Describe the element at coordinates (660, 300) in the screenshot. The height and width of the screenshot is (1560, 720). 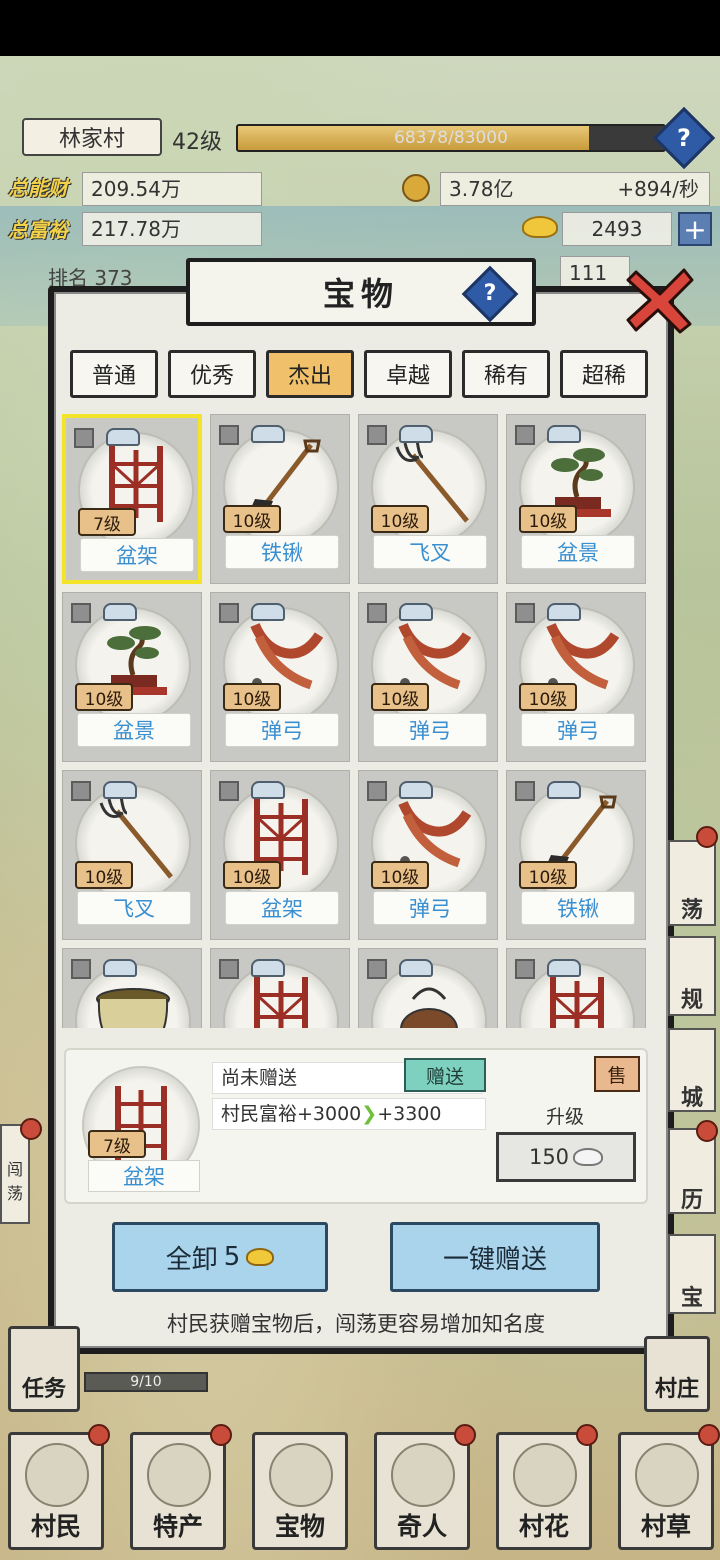
I see `close-icon` at that location.